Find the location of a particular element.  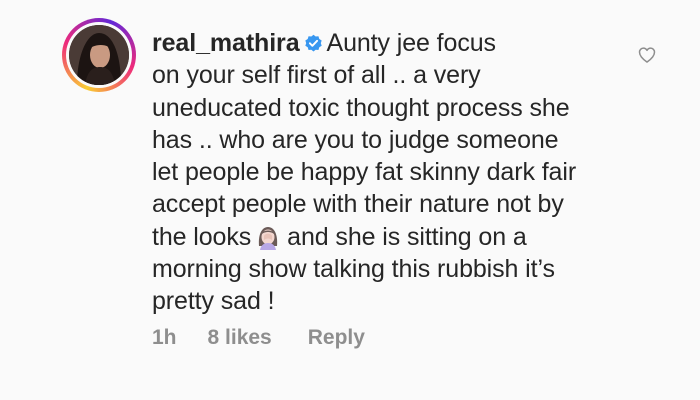

avatar-photo-icon is located at coordinates (99, 55).